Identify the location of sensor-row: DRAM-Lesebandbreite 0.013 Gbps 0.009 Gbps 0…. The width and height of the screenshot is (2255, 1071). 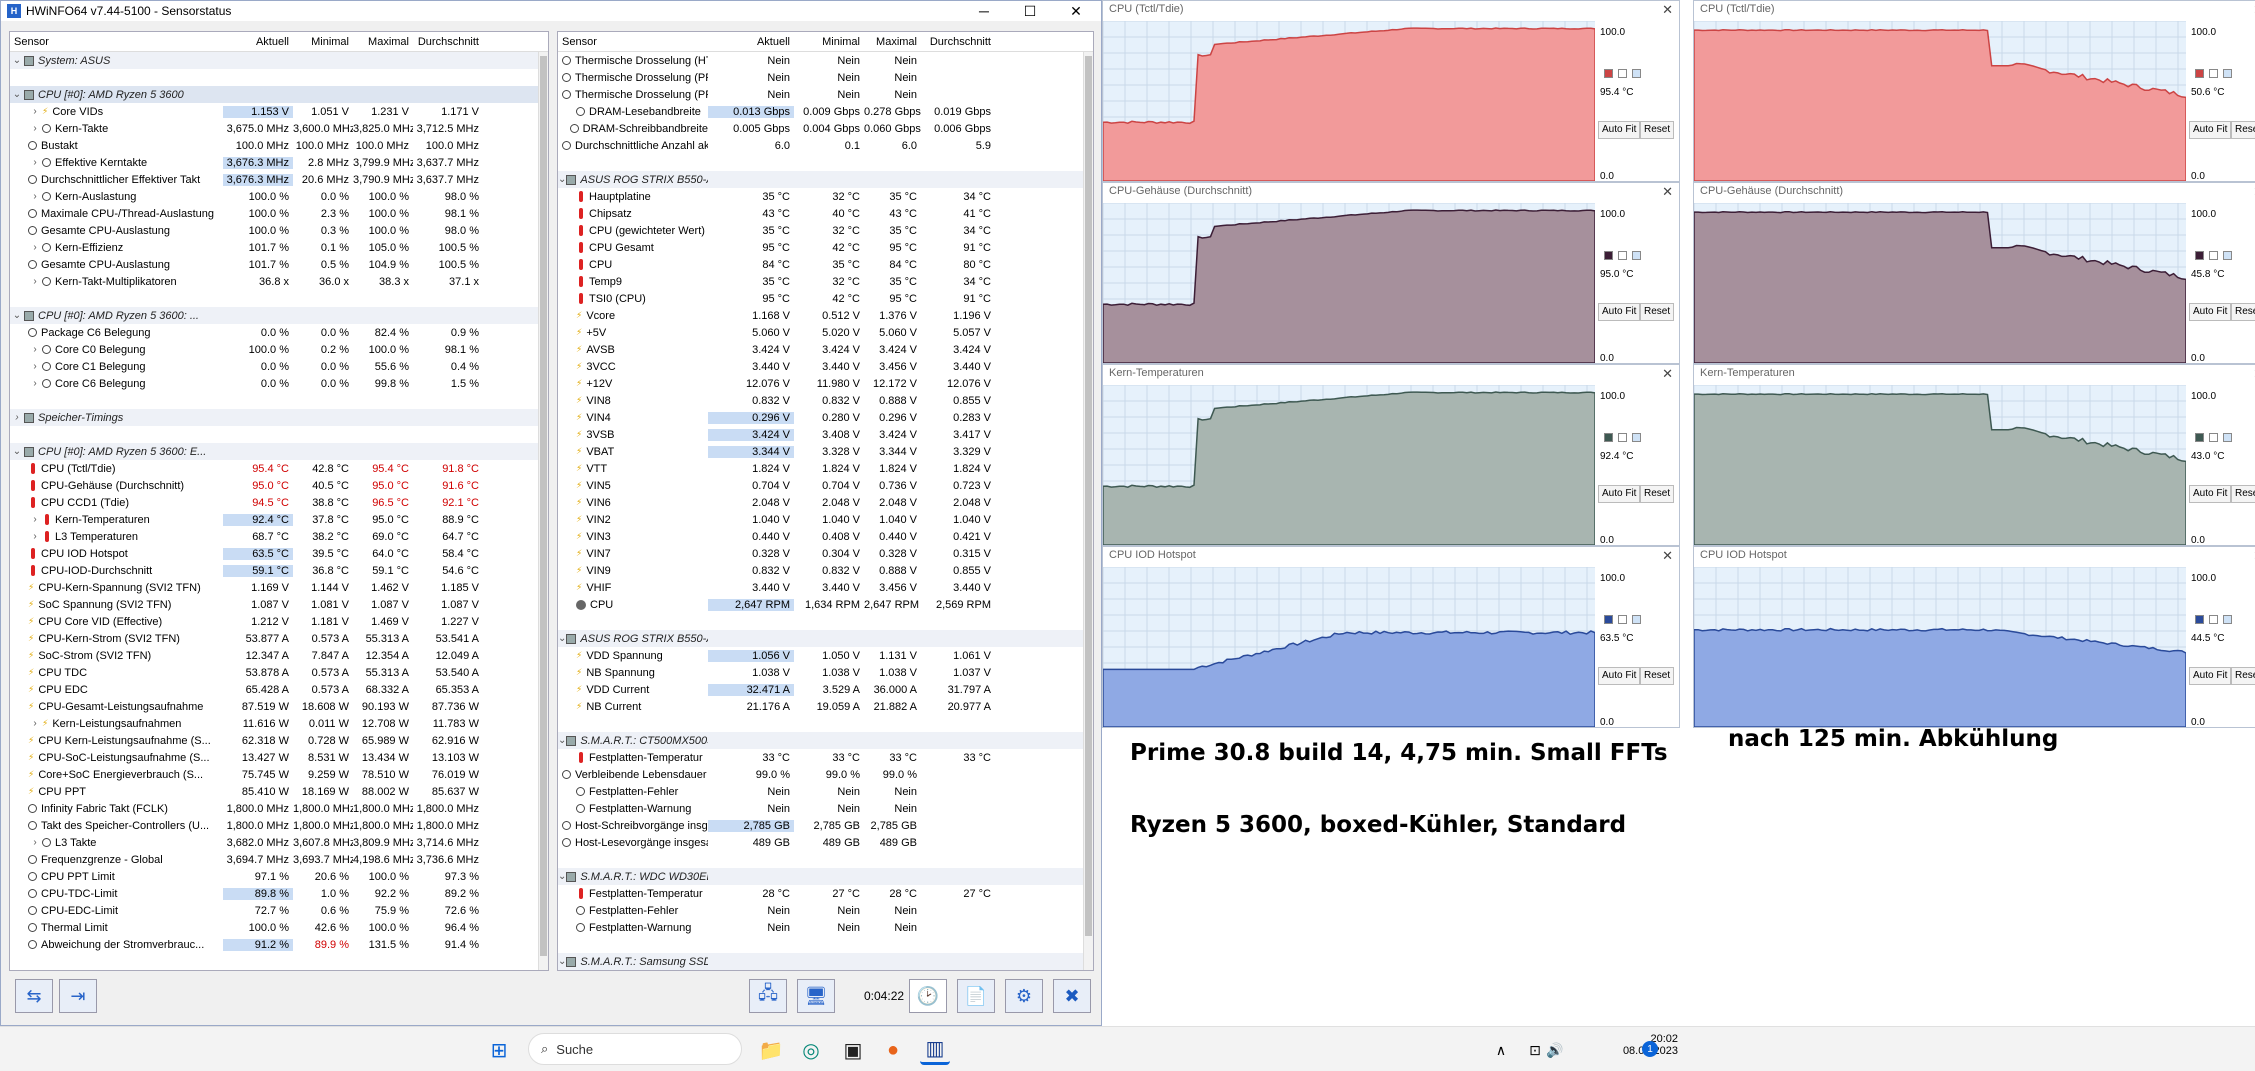
(825, 111).